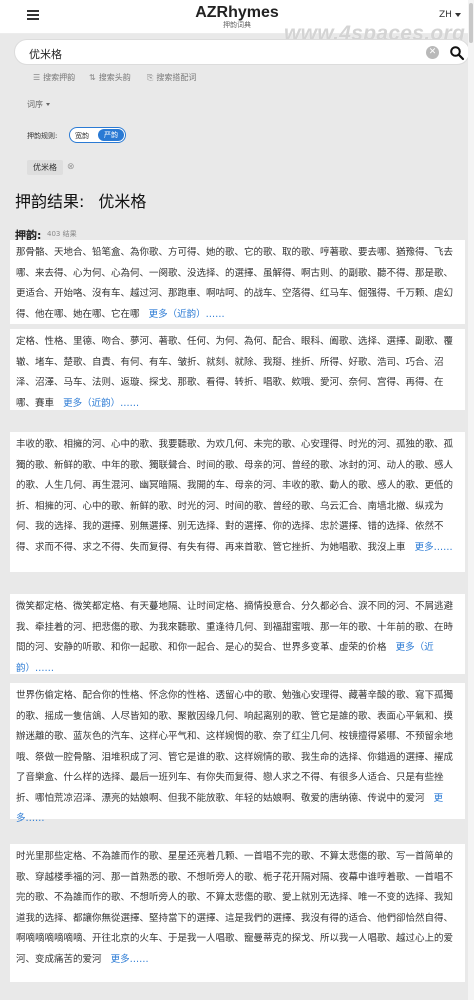  What do you see at coordinates (242, 52) in the screenshot?
I see `search-bar: 优米格 ✕` at bounding box center [242, 52].